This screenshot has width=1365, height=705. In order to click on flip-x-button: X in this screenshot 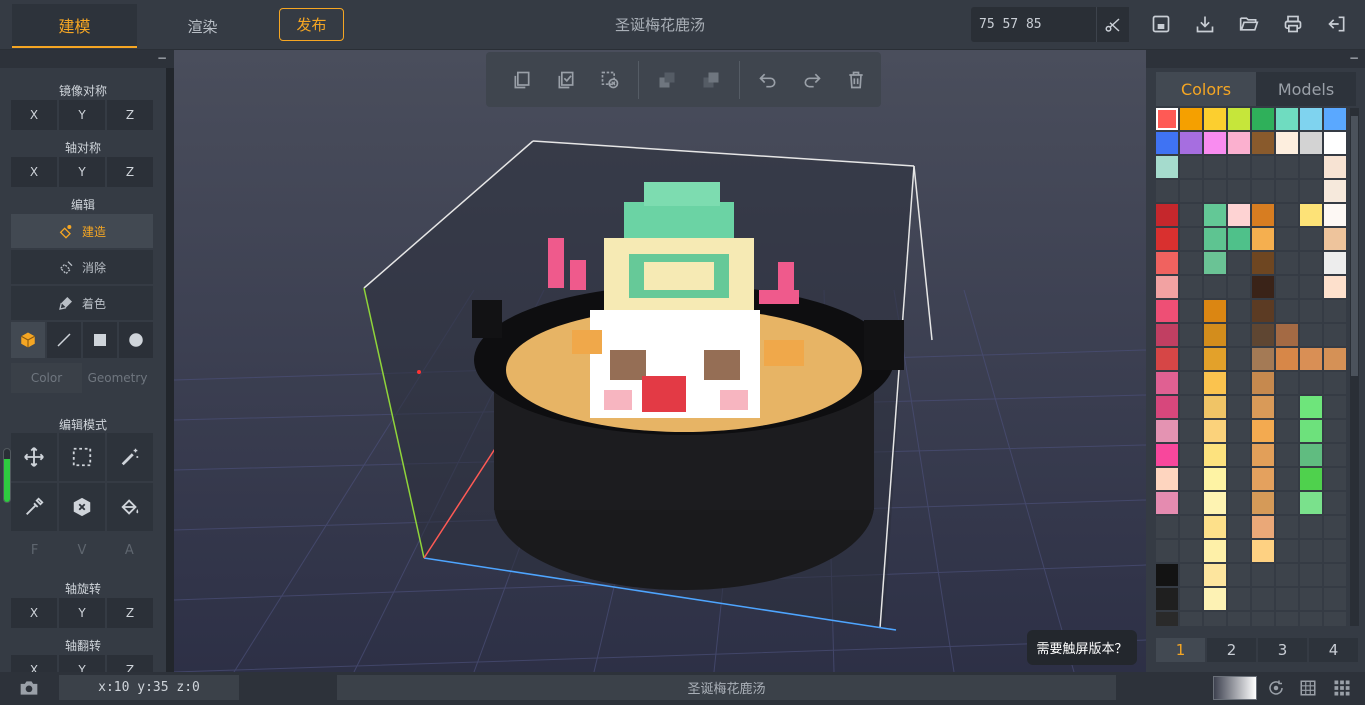, I will do `click(34, 663)`.